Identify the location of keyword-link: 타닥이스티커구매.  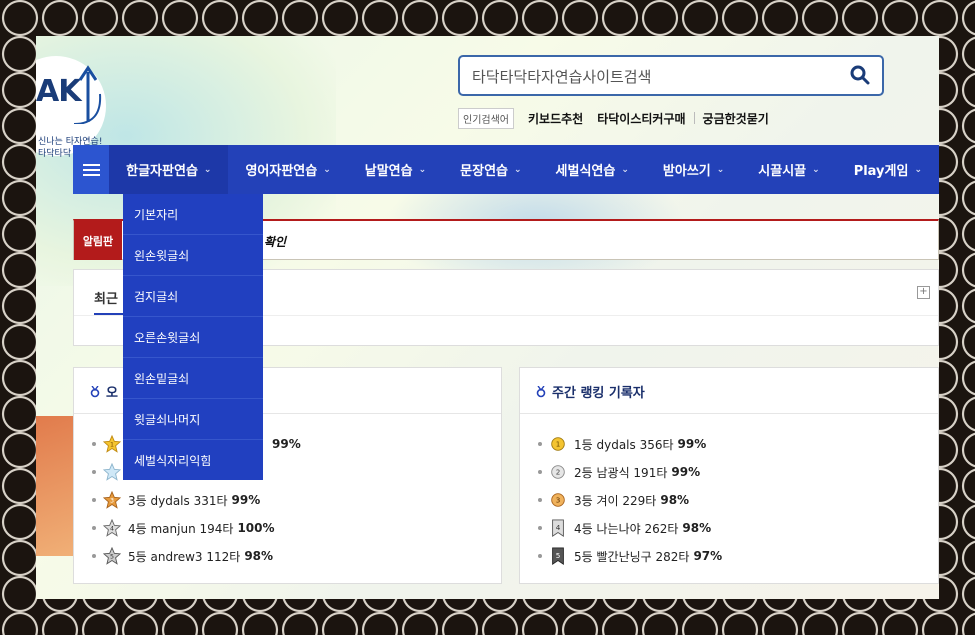
(641, 118).